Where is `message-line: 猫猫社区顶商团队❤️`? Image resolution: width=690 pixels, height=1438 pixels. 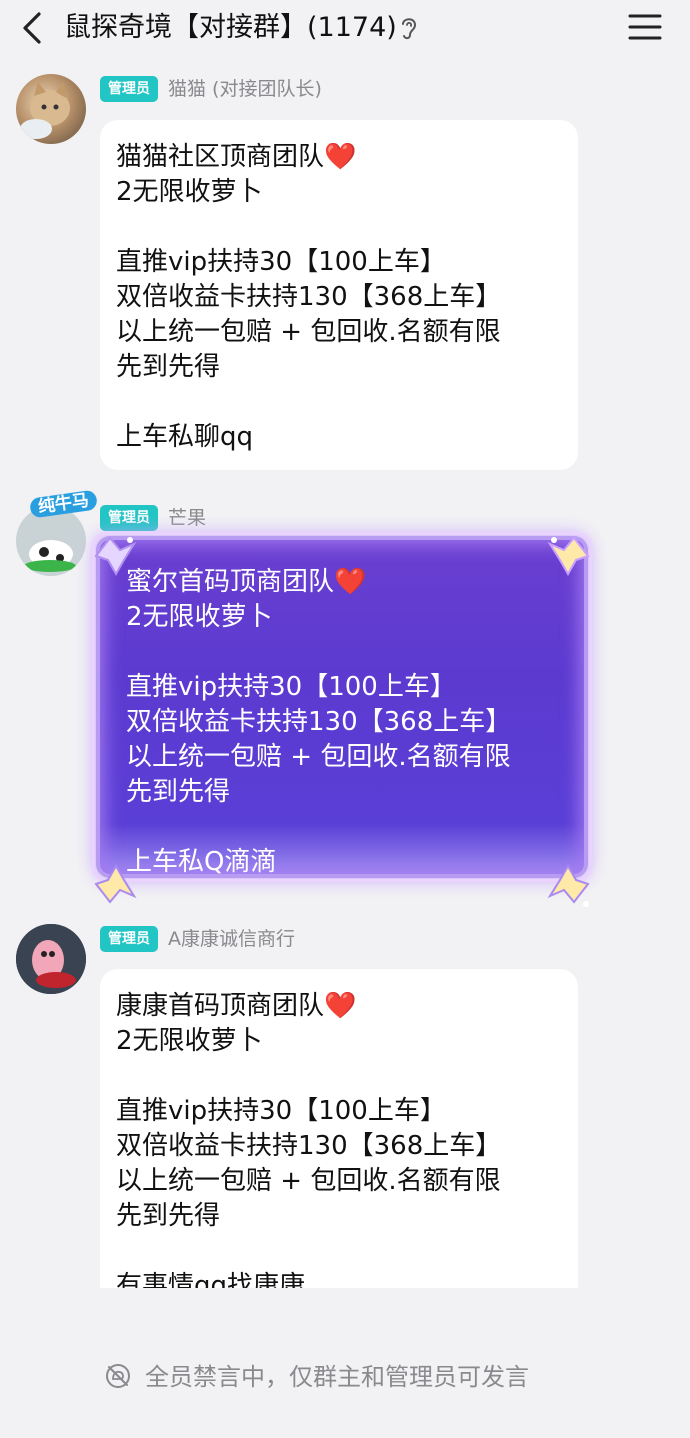 message-line: 猫猫社区顶商团队❤️ is located at coordinates (236, 157).